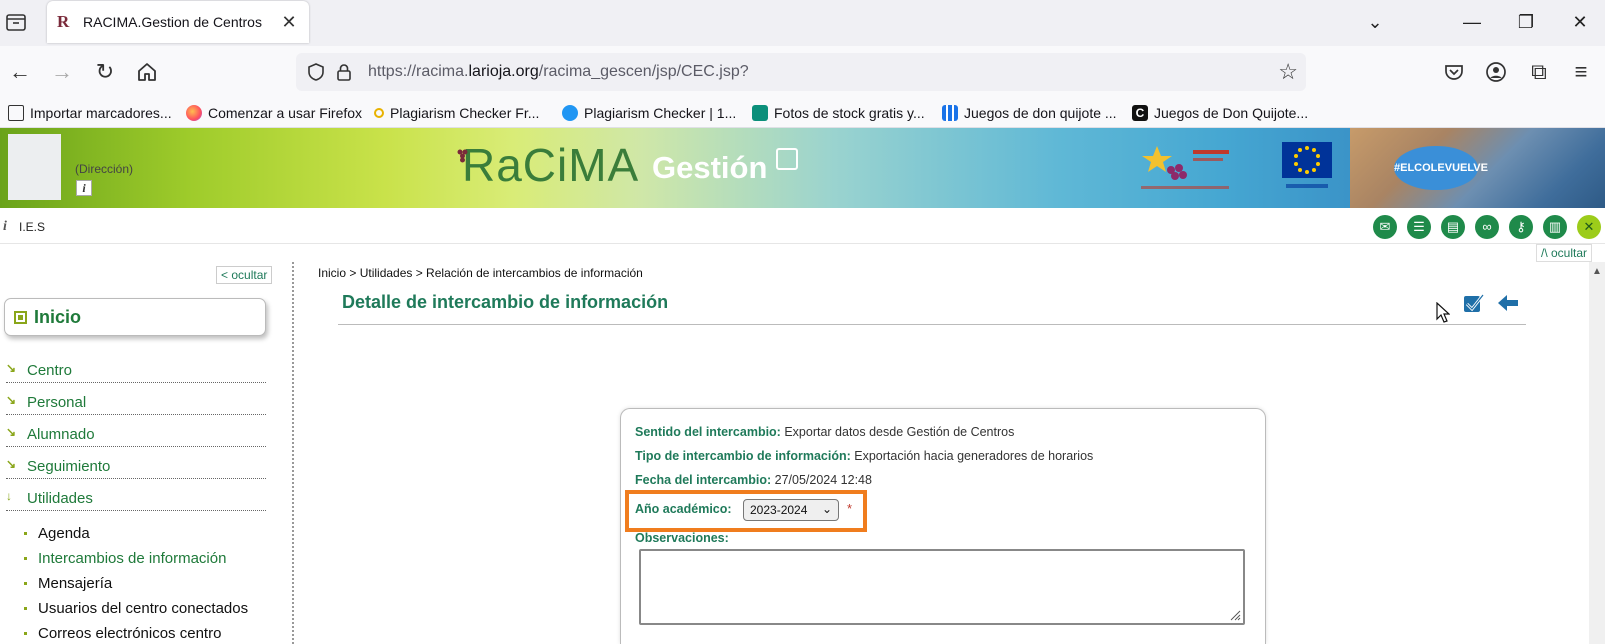 Image resolution: width=1605 pixels, height=644 pixels. Describe the element at coordinates (1288, 72) in the screenshot. I see `bookmark-star-icon: ☆` at that location.